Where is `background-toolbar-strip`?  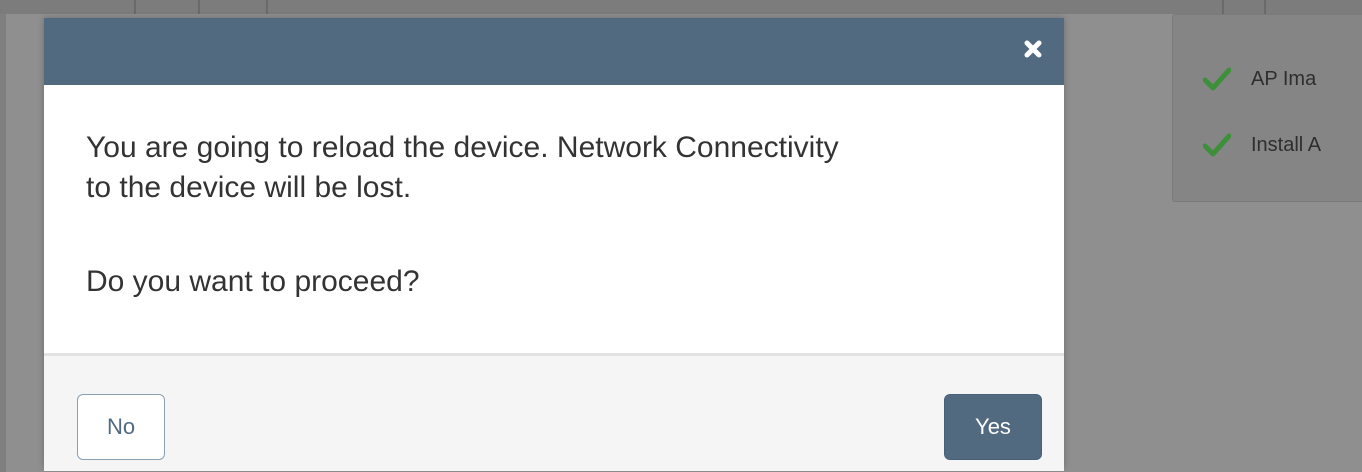 background-toolbar-strip is located at coordinates (681, 7).